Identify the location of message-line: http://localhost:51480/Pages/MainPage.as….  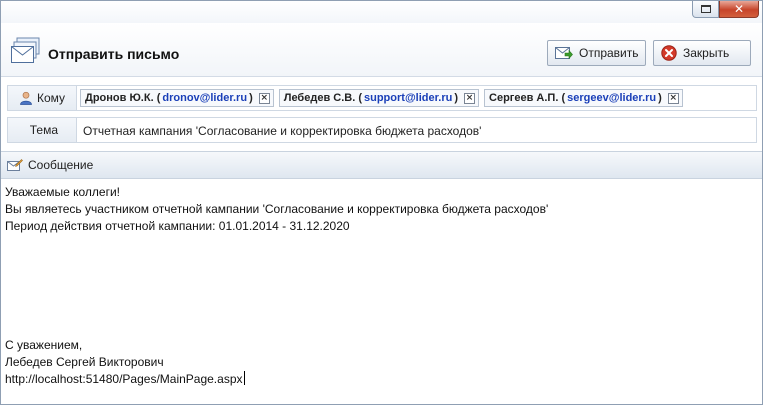
(124, 379).